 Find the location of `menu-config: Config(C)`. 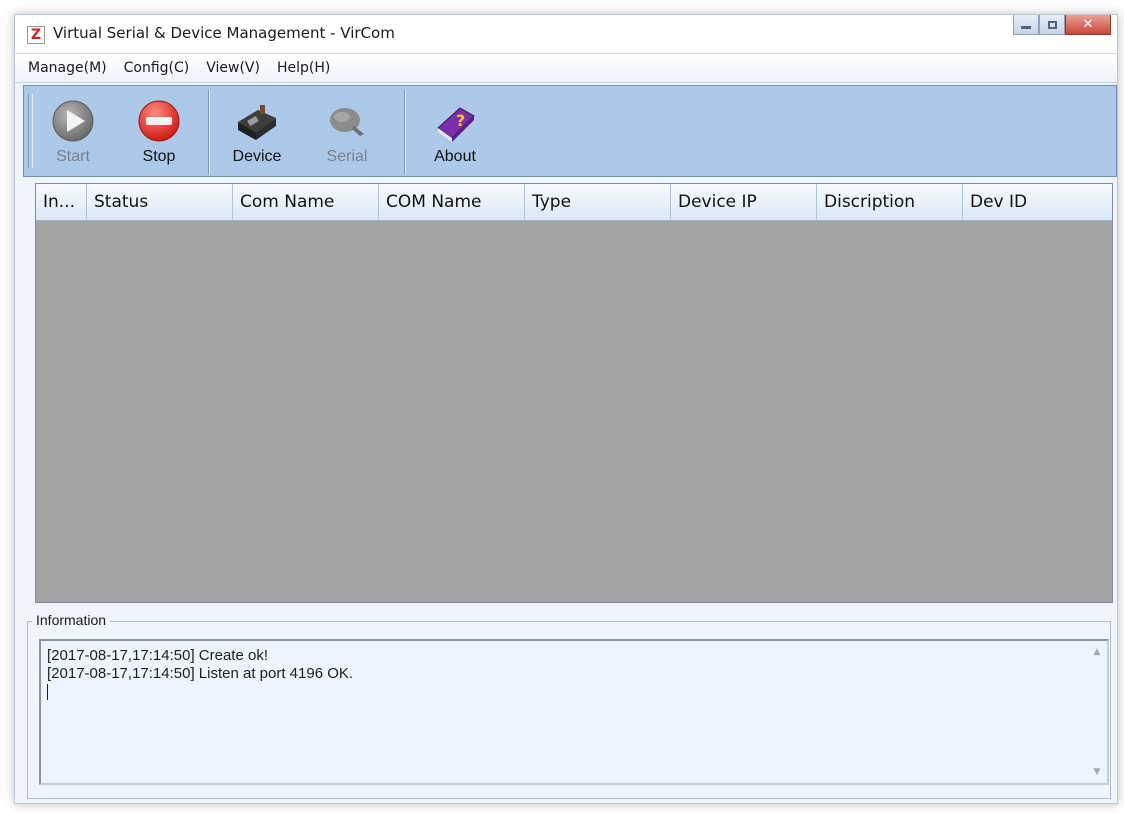

menu-config: Config(C) is located at coordinates (157, 68).